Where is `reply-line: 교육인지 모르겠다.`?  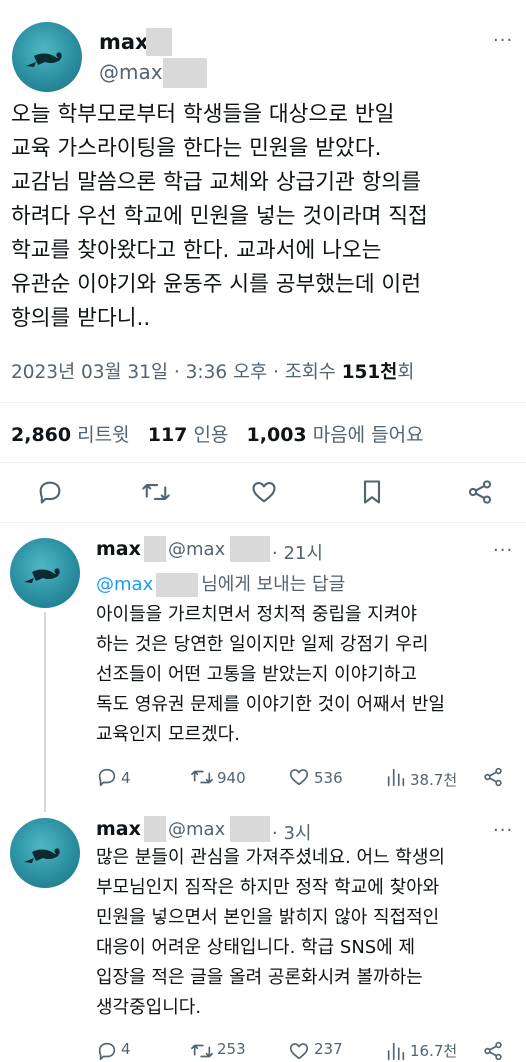
reply-line: 교육인지 모르겠다. is located at coordinates (168, 734).